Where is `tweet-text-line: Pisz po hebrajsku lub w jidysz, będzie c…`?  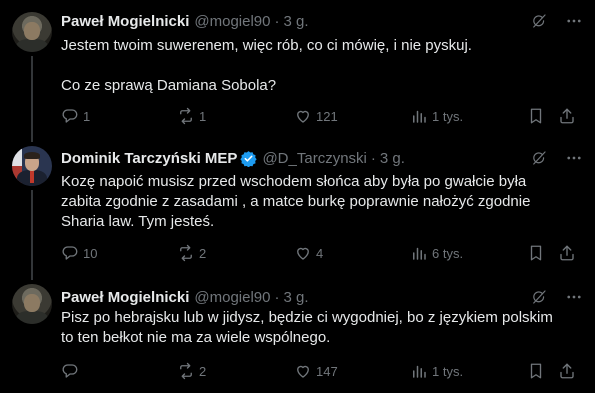
tweet-text-line: Pisz po hebrajsku lub w jidysz, będzie c… is located at coordinates (307, 317).